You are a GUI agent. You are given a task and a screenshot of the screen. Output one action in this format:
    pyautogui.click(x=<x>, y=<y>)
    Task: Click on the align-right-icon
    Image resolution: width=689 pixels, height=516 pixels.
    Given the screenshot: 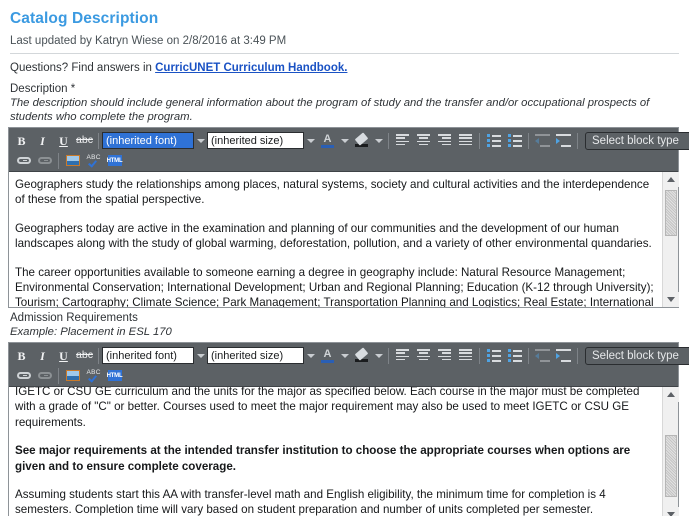 What is the action you would take?
    pyautogui.click(x=444, y=140)
    